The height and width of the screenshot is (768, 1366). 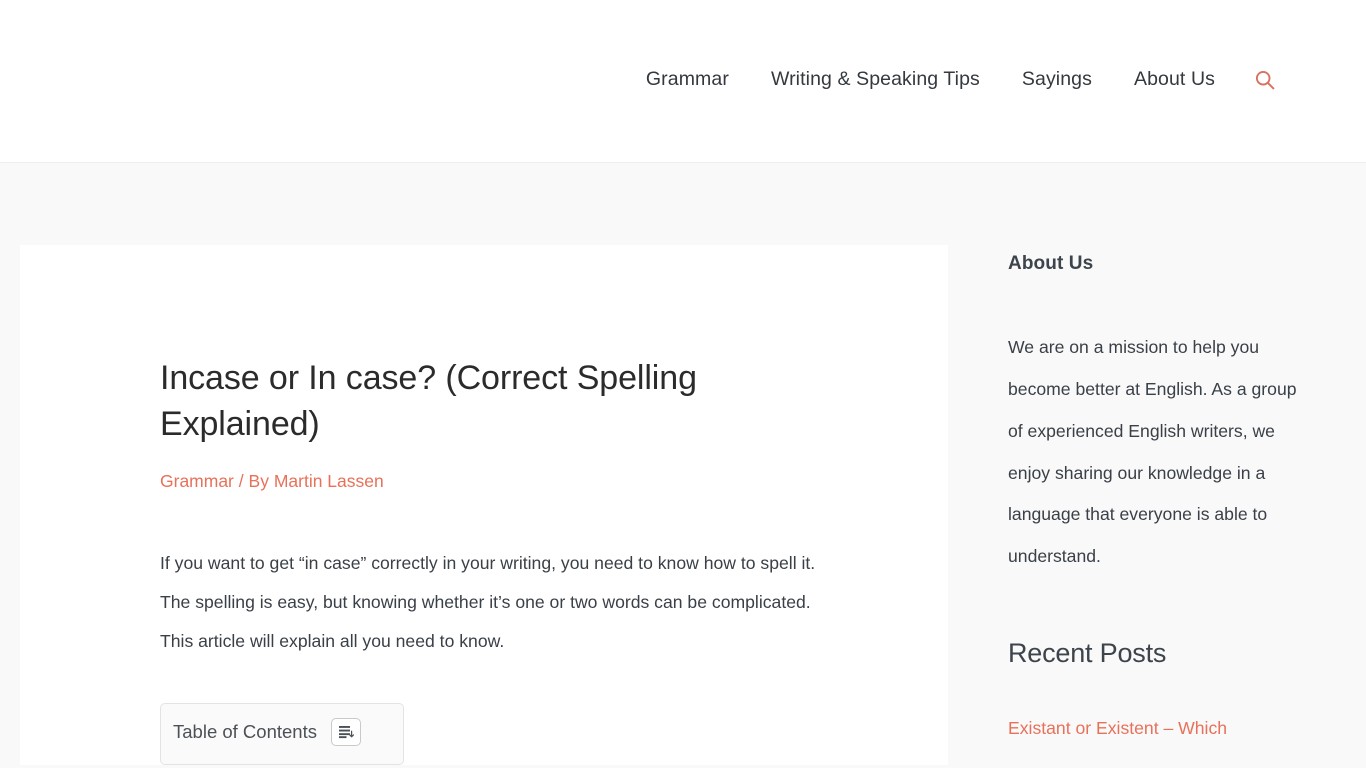 What do you see at coordinates (310, 81) in the screenshot?
I see `site-logo` at bounding box center [310, 81].